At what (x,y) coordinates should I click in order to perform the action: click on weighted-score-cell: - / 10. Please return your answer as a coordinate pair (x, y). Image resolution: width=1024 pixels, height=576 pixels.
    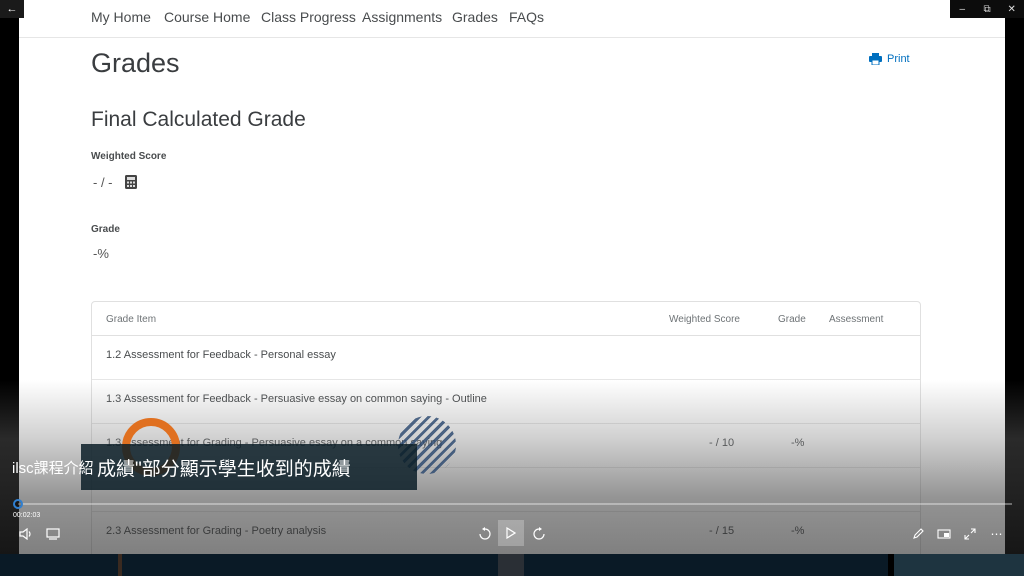
    Looking at the image, I should click on (722, 443).